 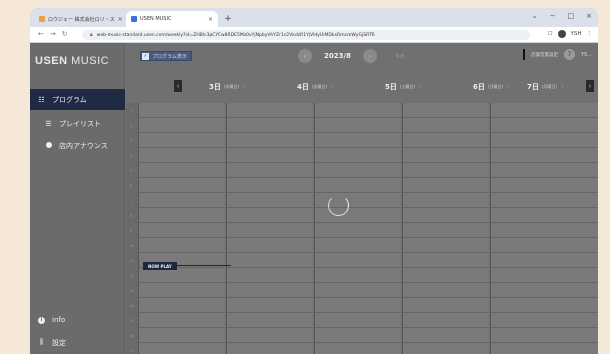 I want to click on sidebar-item-label: info, so click(x=59, y=319).